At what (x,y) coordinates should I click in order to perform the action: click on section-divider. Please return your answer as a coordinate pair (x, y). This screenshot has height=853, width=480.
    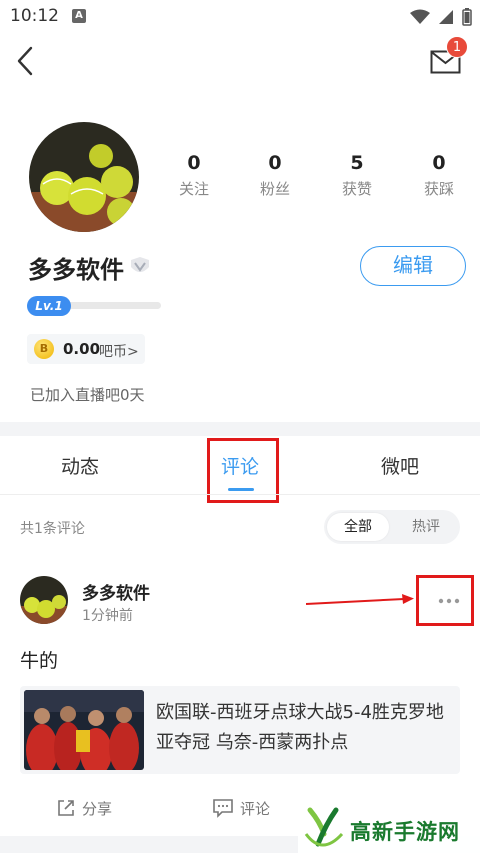
    Looking at the image, I should click on (240, 429).